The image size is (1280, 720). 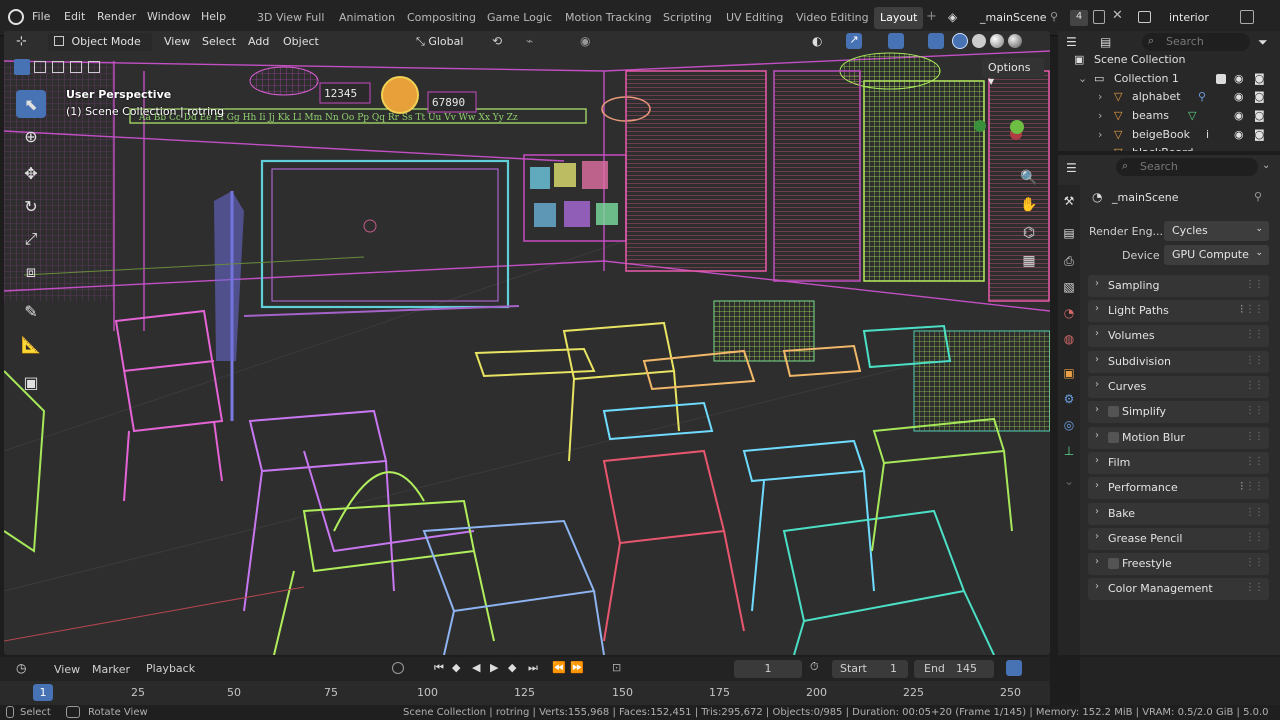 What do you see at coordinates (1071, 168) in the screenshot?
I see `properties-editor-icon: ☰` at bounding box center [1071, 168].